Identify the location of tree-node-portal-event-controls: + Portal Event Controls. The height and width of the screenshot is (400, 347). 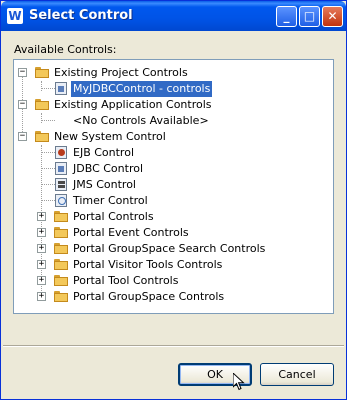
(173, 233).